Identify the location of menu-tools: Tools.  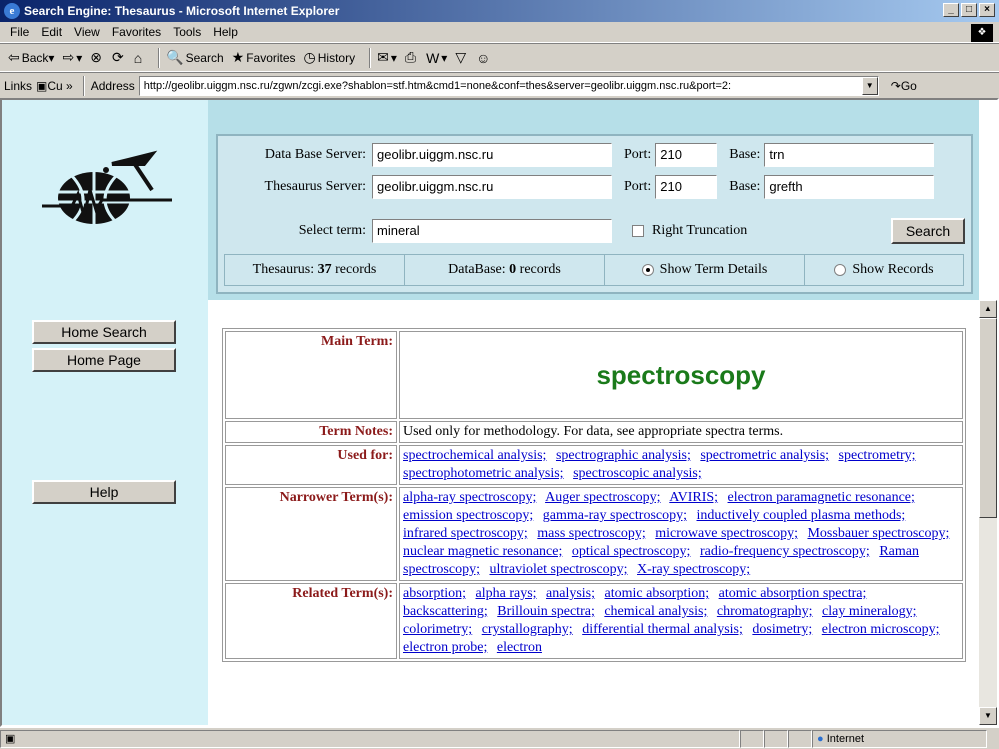
(187, 32).